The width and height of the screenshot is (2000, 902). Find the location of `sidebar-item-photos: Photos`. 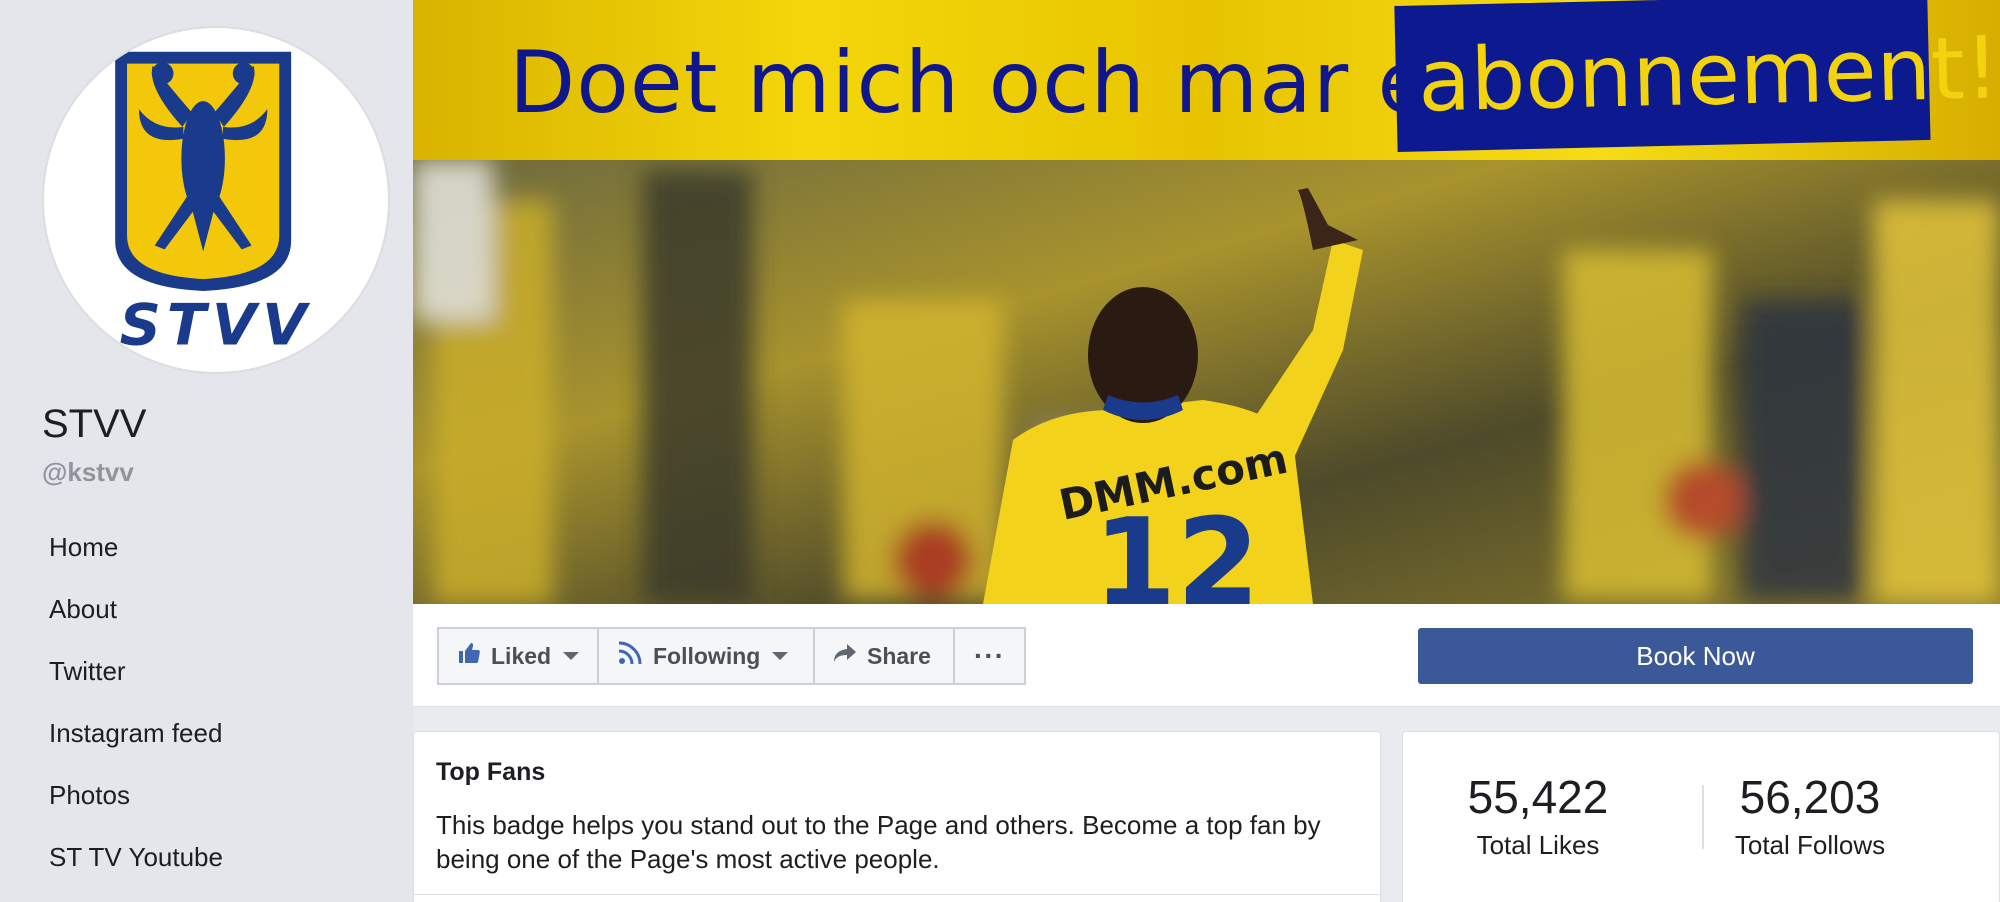

sidebar-item-photos: Photos is located at coordinates (210, 795).